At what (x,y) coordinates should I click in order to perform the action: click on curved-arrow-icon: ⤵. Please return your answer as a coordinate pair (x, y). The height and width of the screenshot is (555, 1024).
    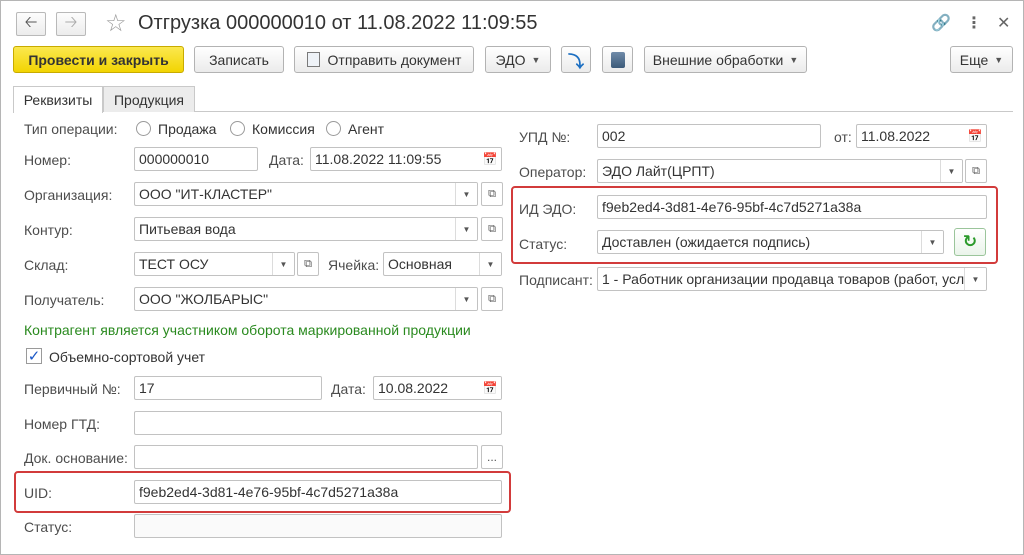
    Looking at the image, I should click on (575, 62).